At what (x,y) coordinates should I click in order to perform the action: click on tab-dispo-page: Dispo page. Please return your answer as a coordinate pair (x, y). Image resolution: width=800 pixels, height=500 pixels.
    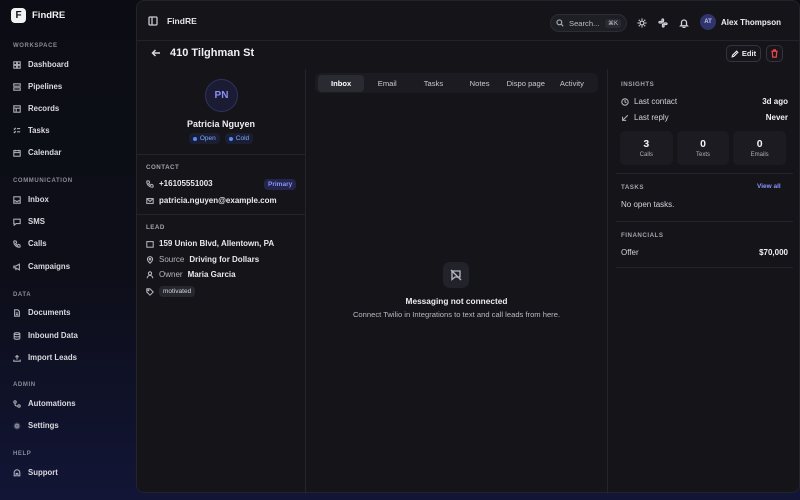
    Looking at the image, I should click on (526, 83).